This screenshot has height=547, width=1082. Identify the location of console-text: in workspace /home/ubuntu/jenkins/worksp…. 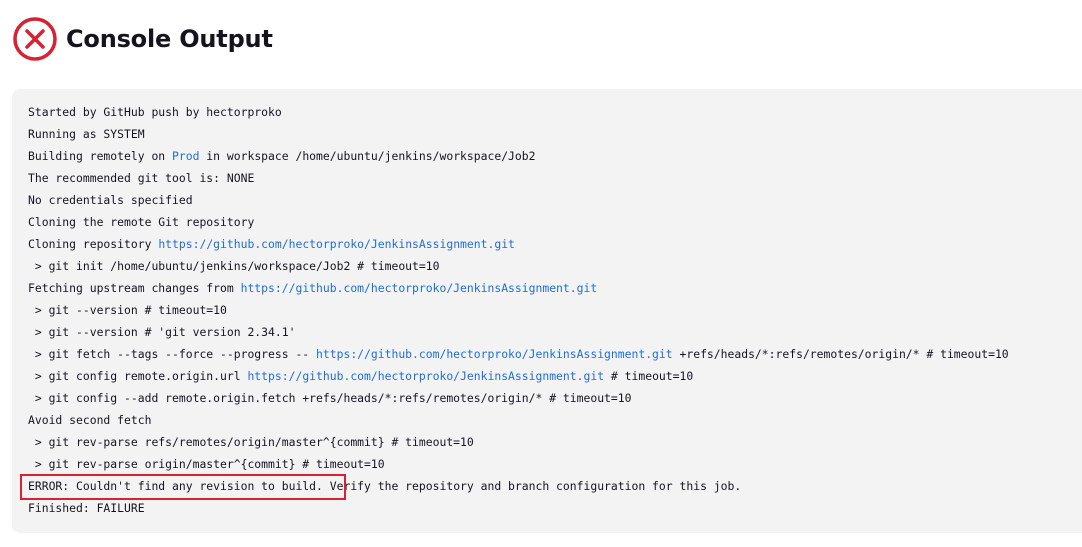
(367, 156).